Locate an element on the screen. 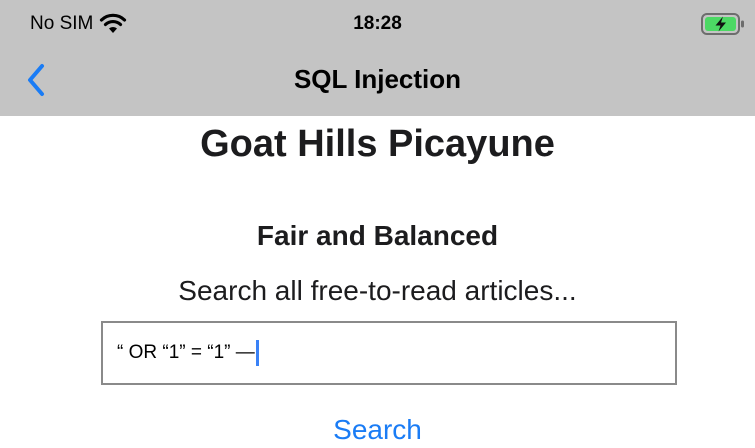 Image resolution: width=755 pixels, height=448 pixels. search-input-value: “ OR “1” = “1” — is located at coordinates (186, 352).